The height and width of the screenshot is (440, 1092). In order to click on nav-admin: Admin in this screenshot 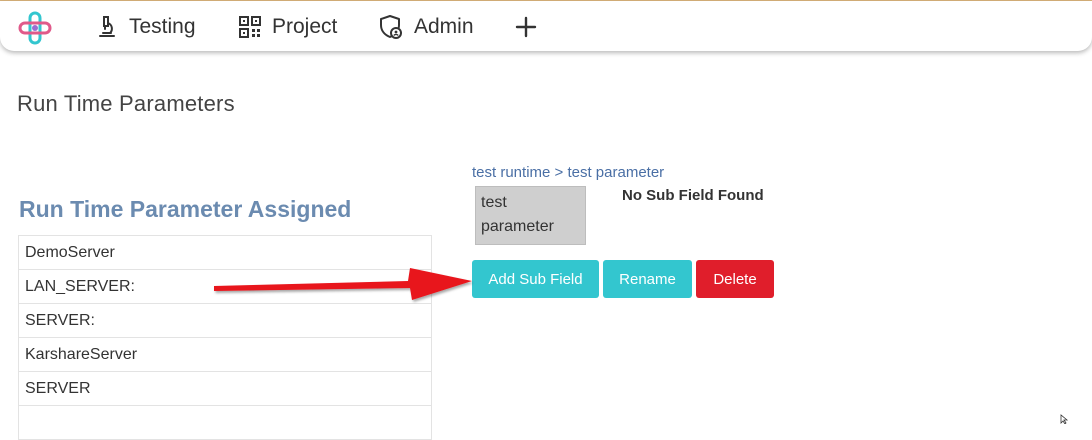, I will do `click(426, 27)`.